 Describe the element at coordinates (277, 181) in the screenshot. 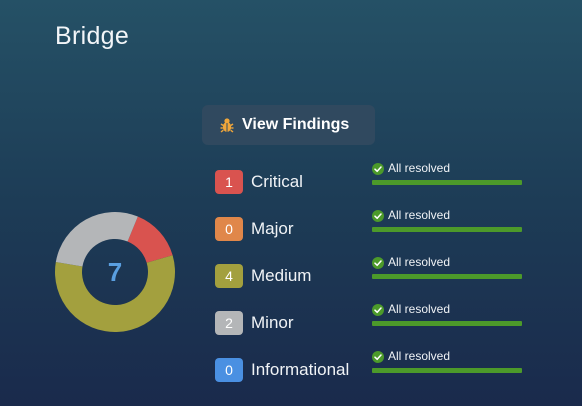

I see `severity-label: Critical` at that location.